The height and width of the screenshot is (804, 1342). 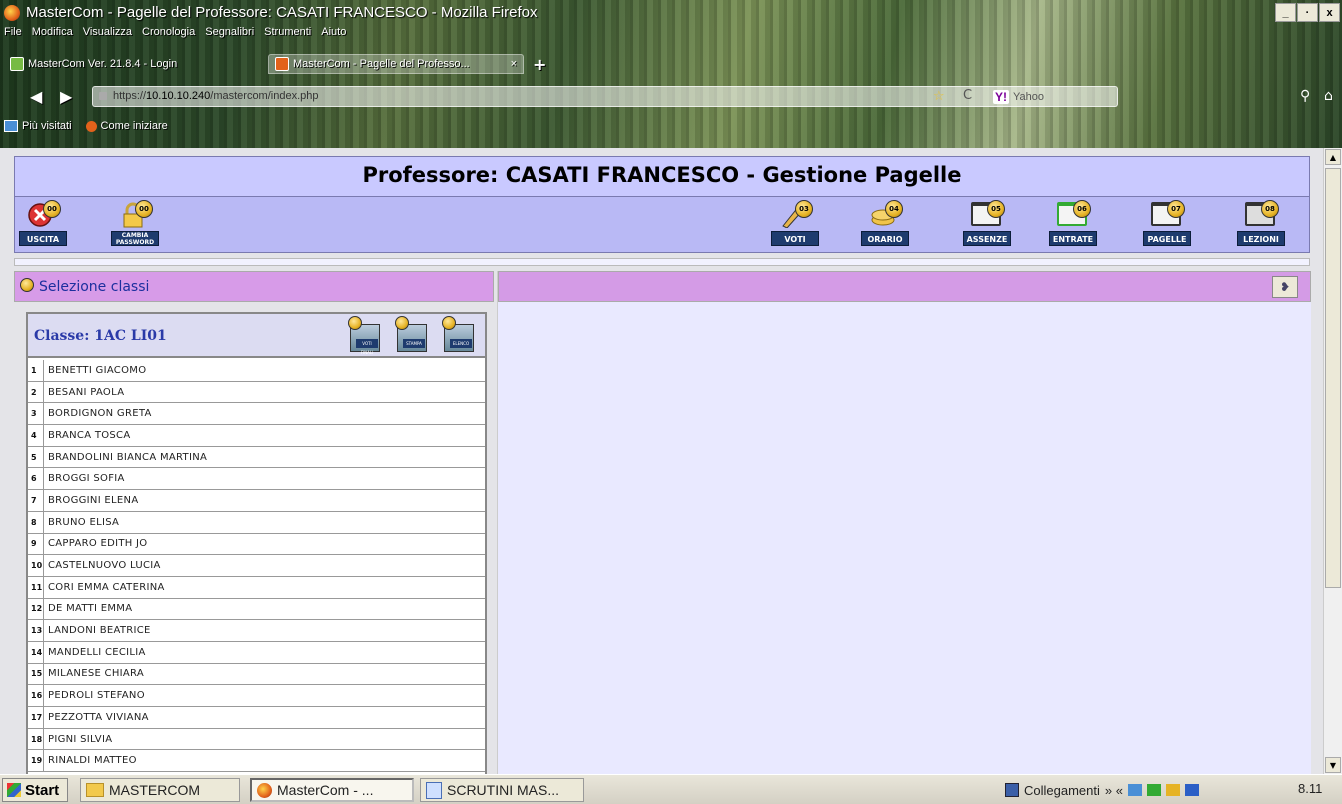 I want to click on url-text: https://10.10.10.240/mastercom/index.php, so click(x=216, y=96).